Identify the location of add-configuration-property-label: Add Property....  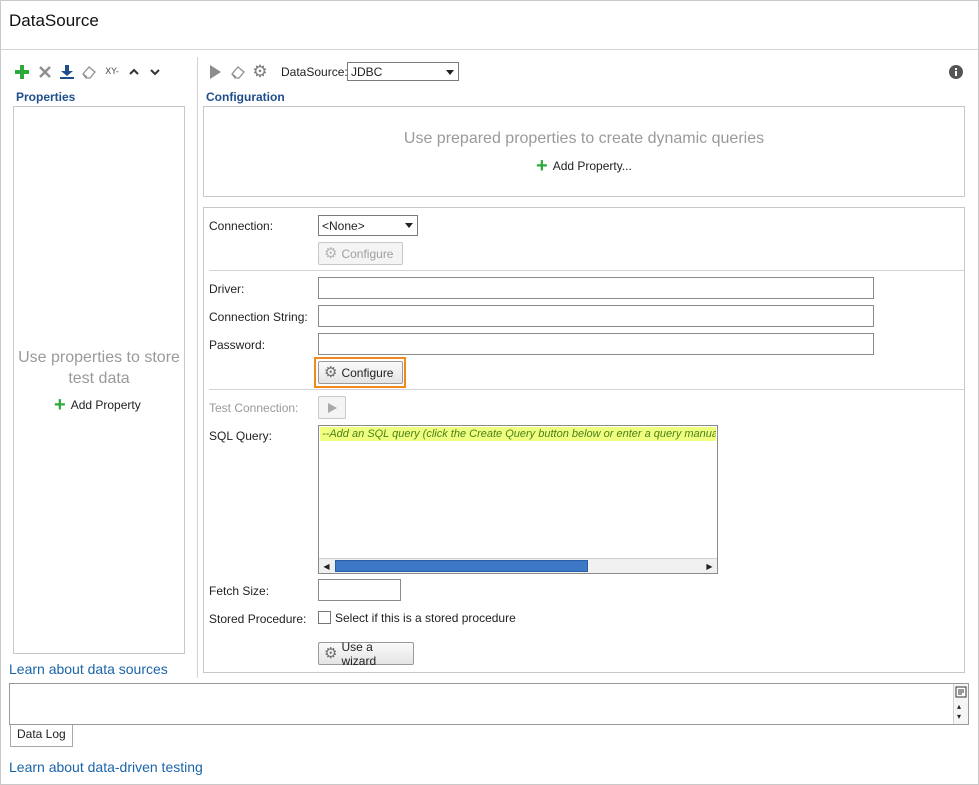
(592, 166).